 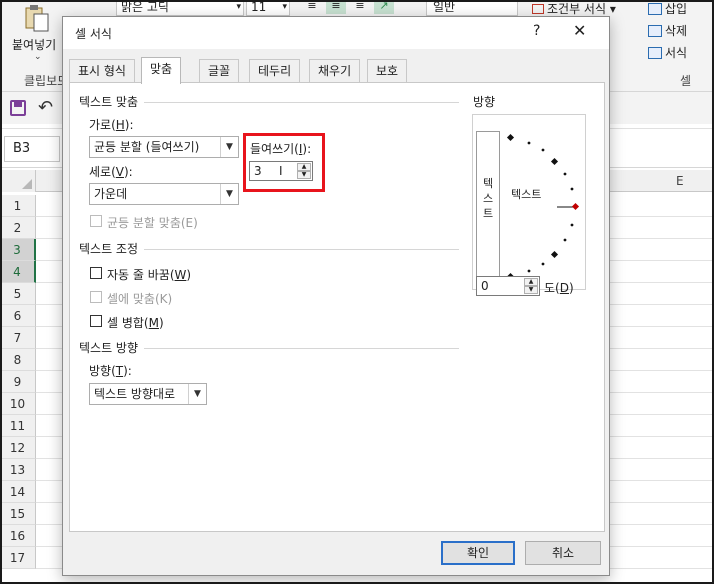 I want to click on text-cursor-icon: I, so click(x=281, y=171).